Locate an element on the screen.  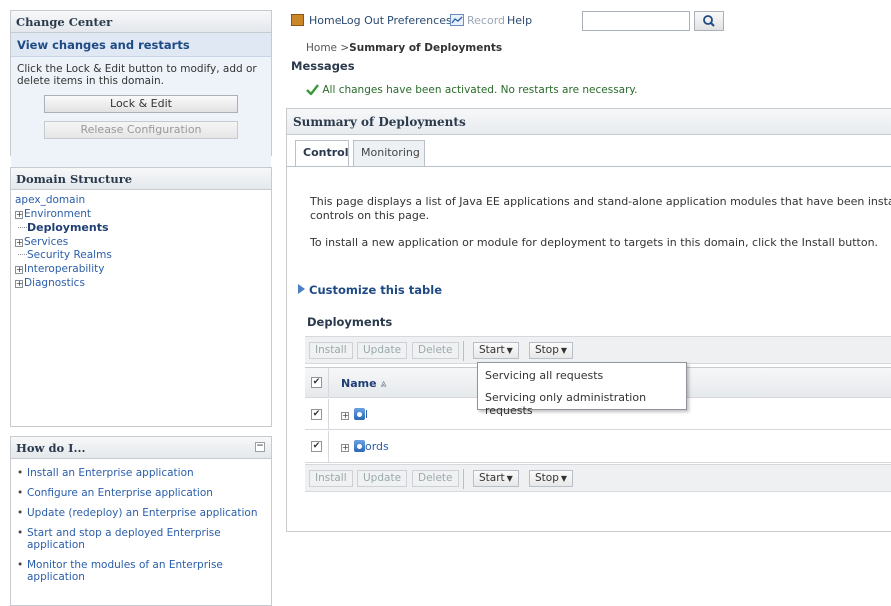
deployments-toolbar-top: Install Update Delete Start ▼ Stop ▼ is located at coordinates (598, 350).